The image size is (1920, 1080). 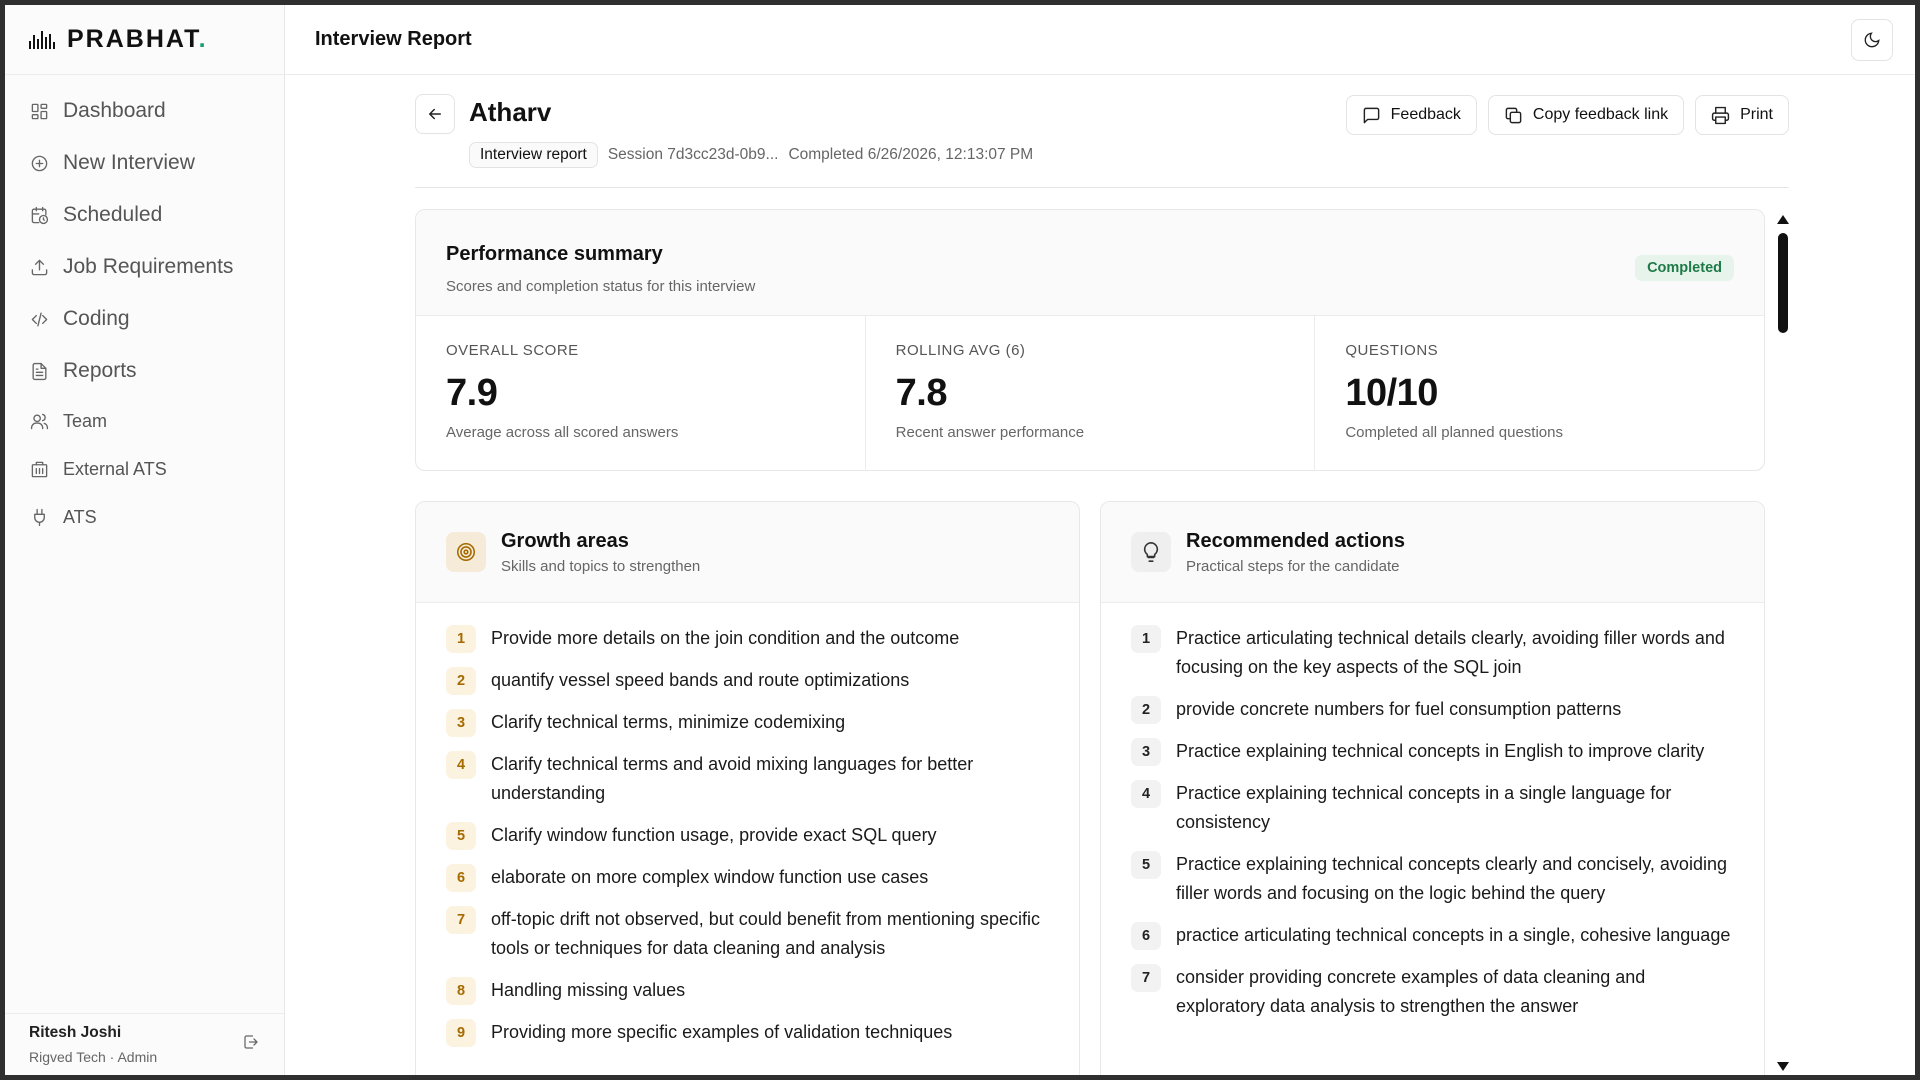 I want to click on sidebar-item-external-ats: External ATS, so click(x=144, y=469).